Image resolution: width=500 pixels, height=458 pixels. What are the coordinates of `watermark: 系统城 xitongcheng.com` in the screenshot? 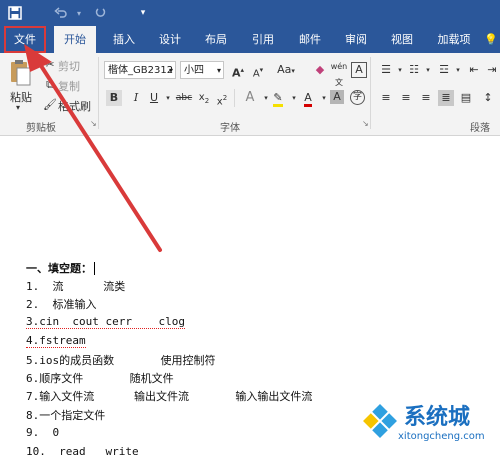 It's located at (430, 423).